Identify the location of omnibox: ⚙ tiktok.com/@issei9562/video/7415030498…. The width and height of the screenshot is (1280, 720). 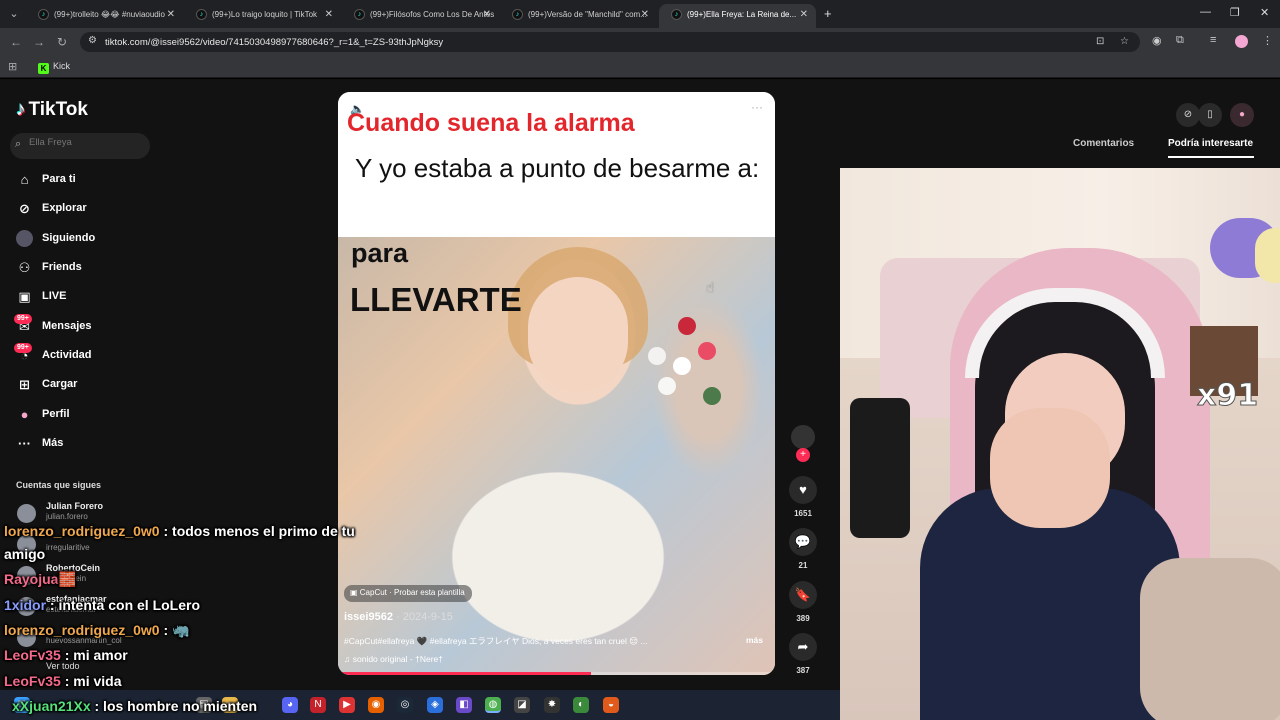
(610, 42).